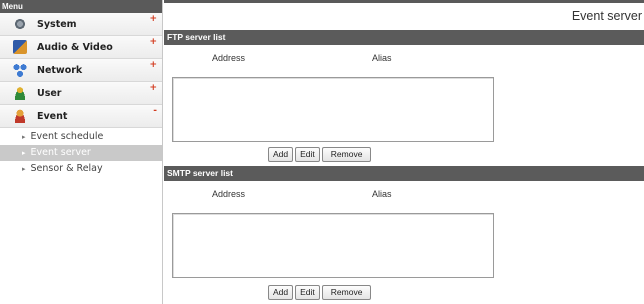  Describe the element at coordinates (81, 6) in the screenshot. I see `menu-title: Menu` at that location.